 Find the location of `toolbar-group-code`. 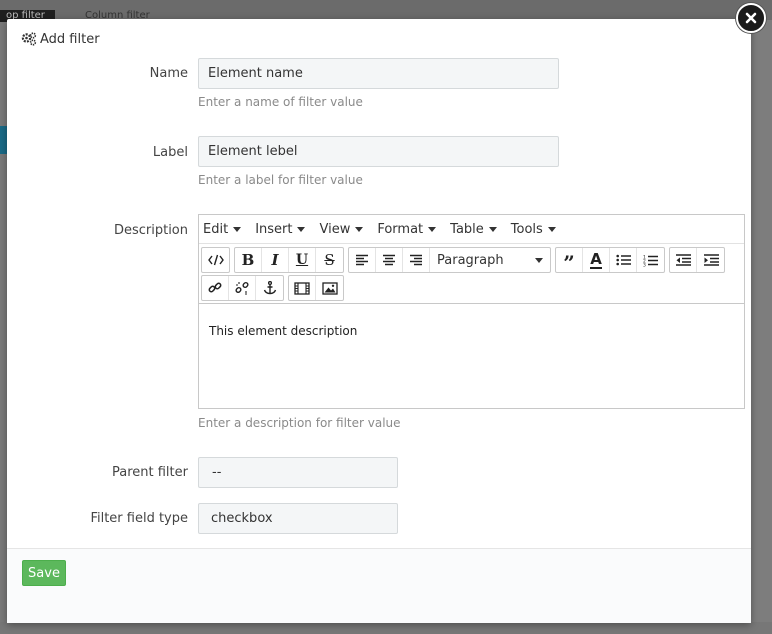

toolbar-group-code is located at coordinates (215, 260).